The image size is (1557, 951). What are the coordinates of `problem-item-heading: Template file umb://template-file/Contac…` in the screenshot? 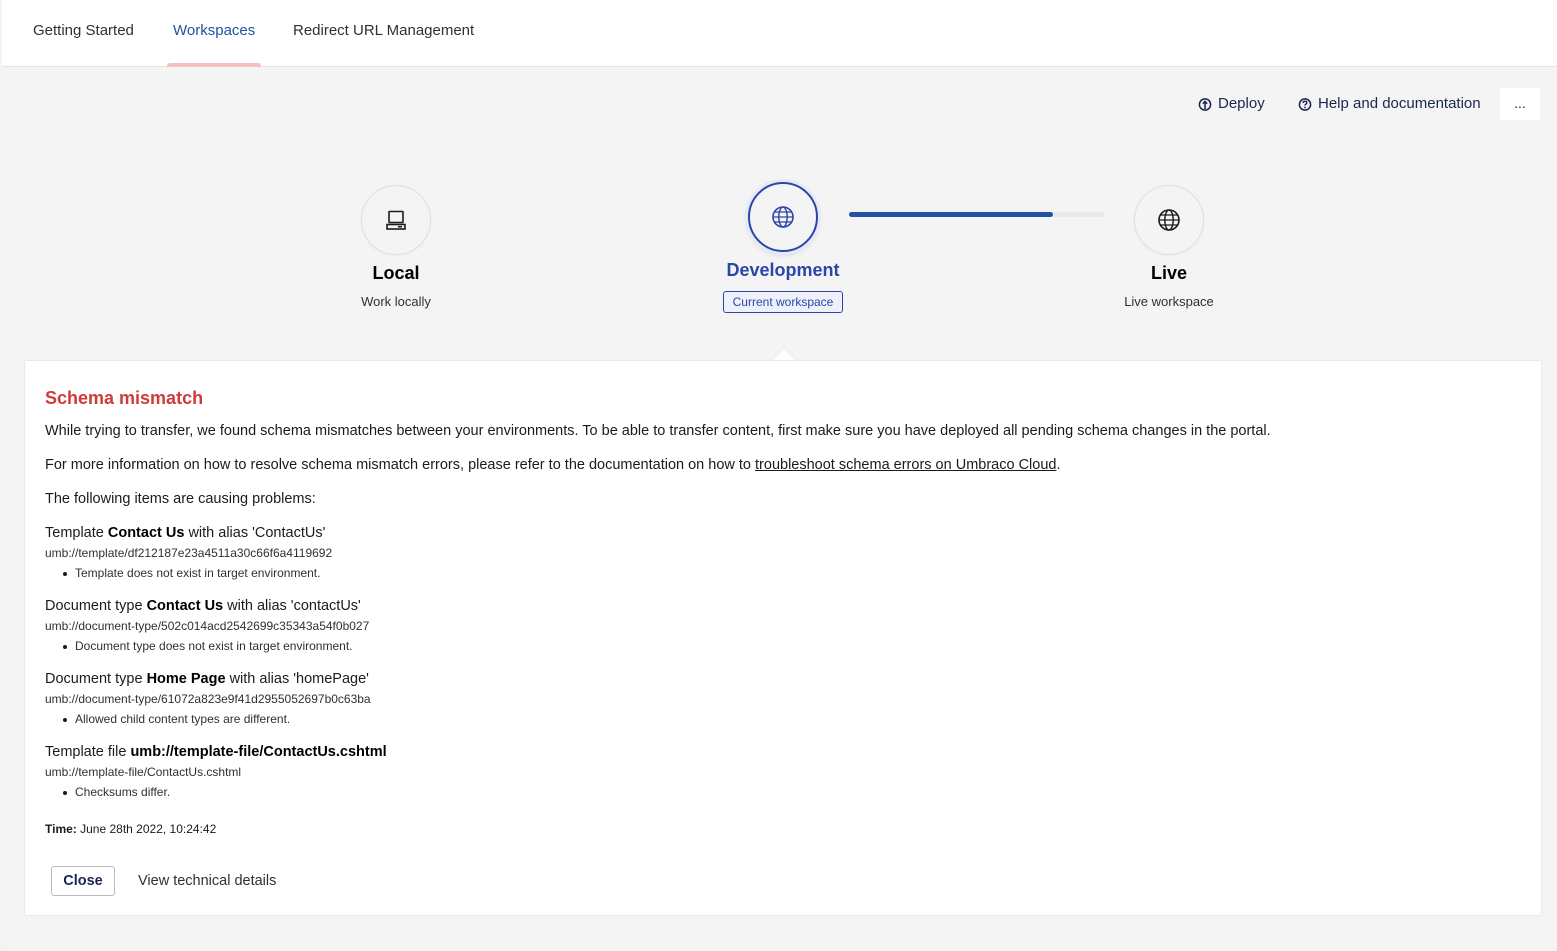 It's located at (783, 752).